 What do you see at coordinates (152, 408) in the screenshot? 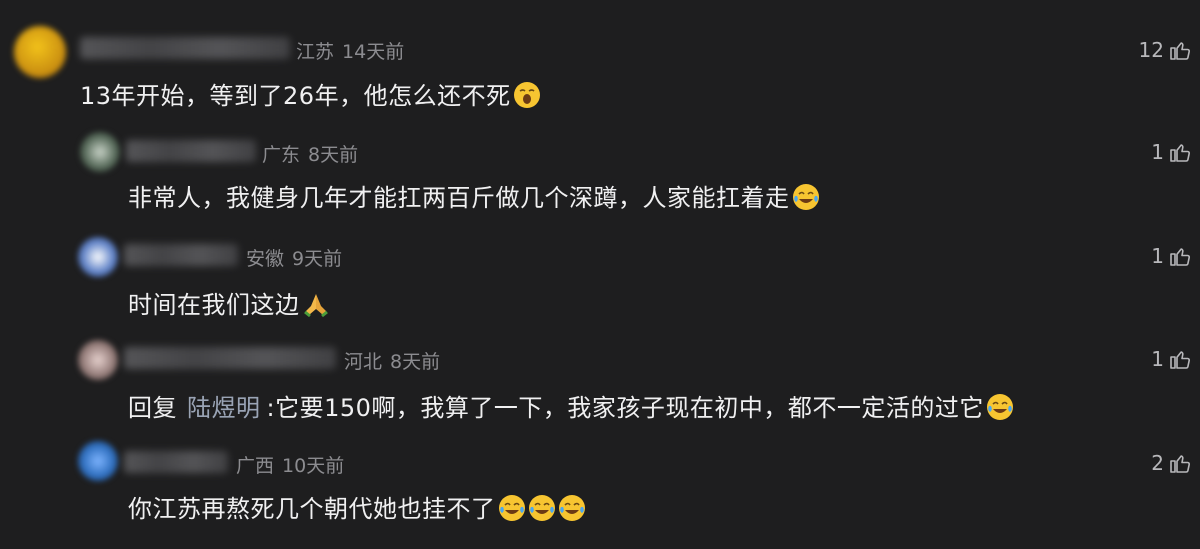
I see `reply-prefix: 回复` at bounding box center [152, 408].